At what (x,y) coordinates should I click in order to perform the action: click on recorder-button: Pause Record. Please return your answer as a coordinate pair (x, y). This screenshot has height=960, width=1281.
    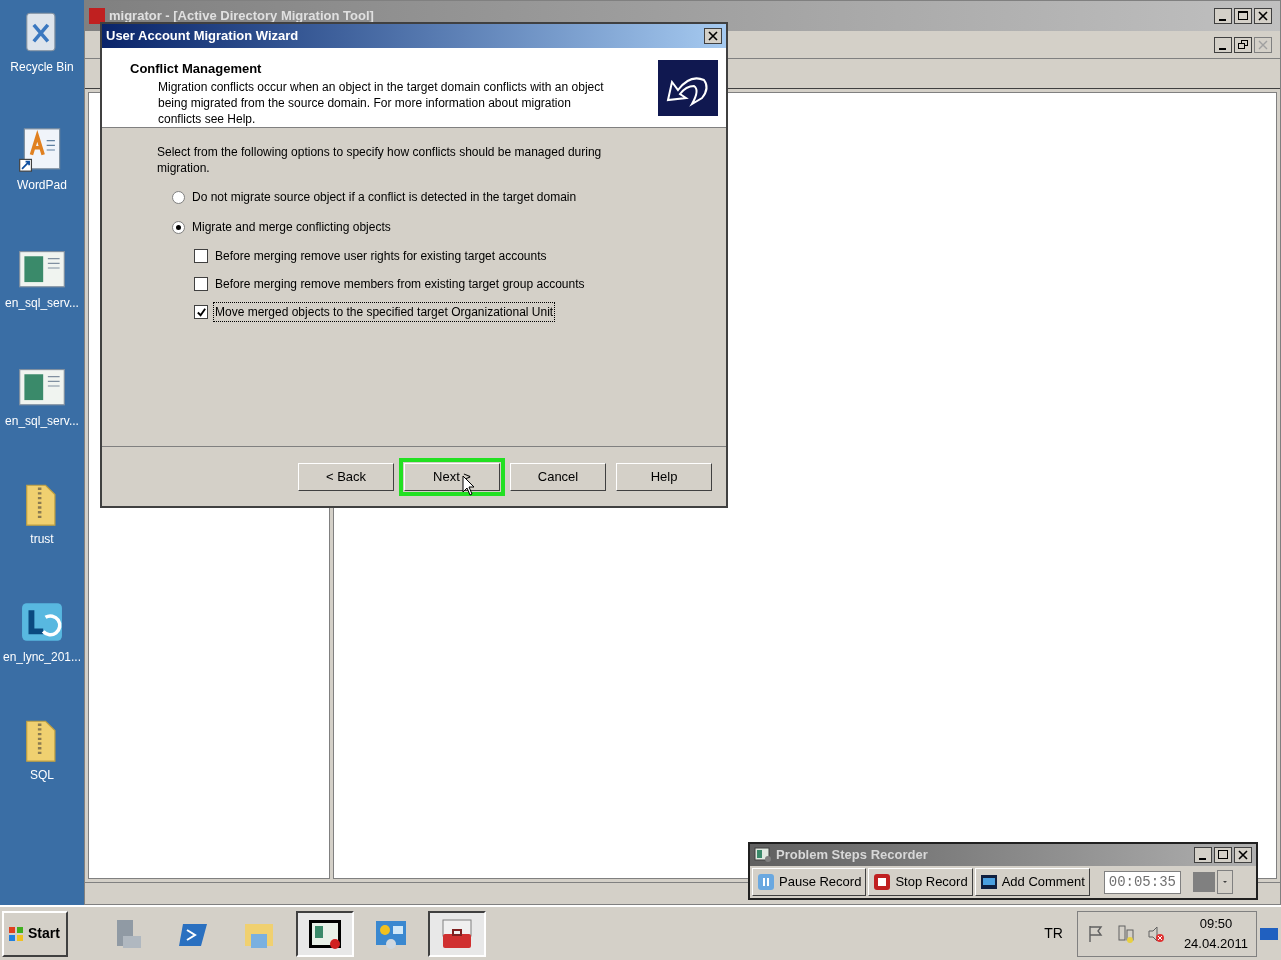
    Looking at the image, I should click on (809, 882).